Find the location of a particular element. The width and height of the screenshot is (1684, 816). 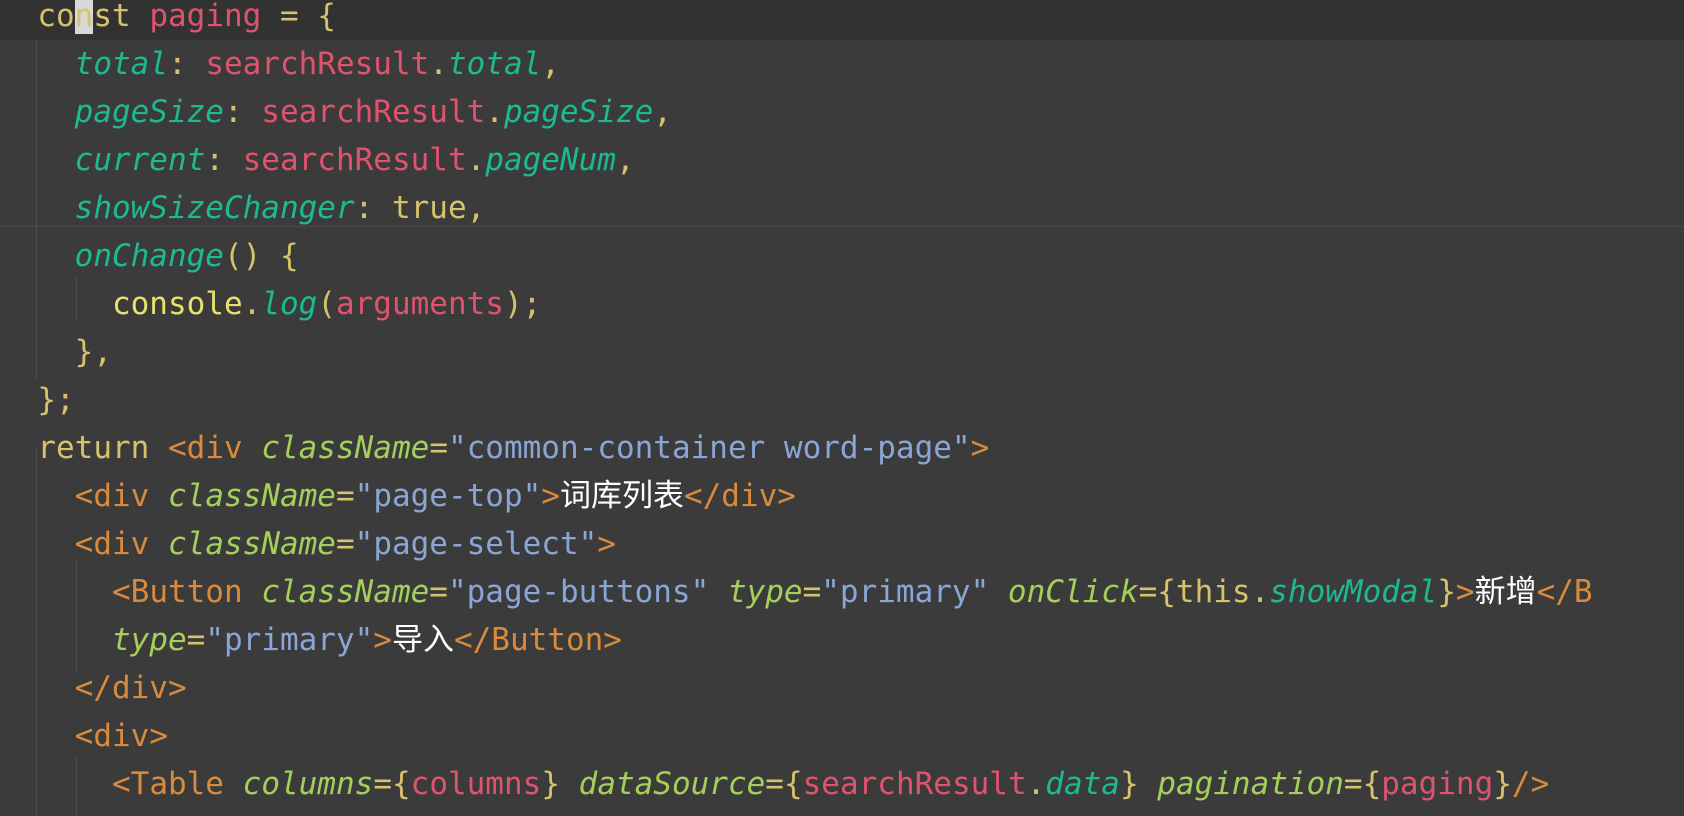

code-token: showModal is located at coordinates (1353, 592).